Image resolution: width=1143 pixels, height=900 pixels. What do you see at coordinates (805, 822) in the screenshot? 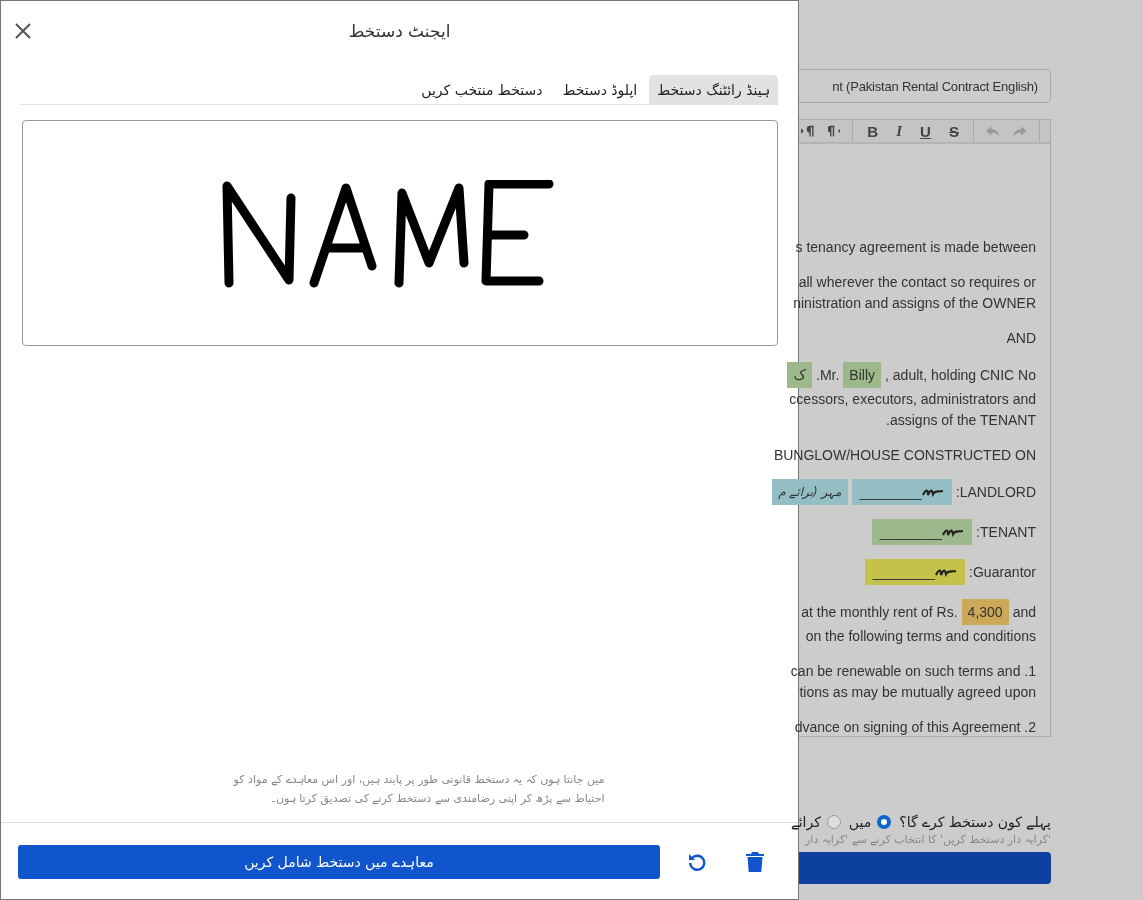
I see `radio-label: کرائے` at bounding box center [805, 822].